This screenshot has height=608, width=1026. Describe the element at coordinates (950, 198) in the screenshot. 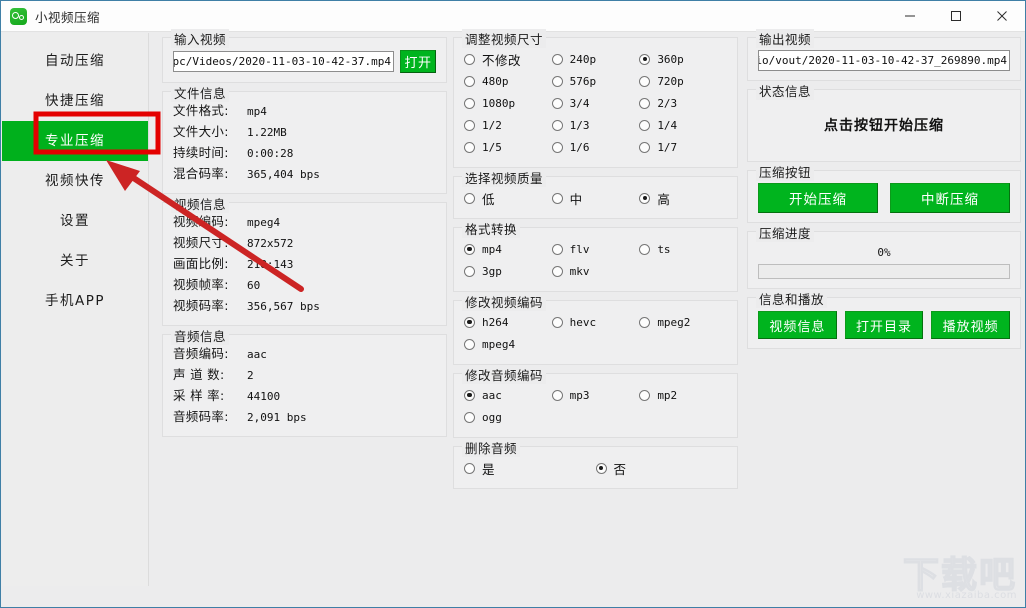

I see `stop-compress-button: 中断压缩` at that location.